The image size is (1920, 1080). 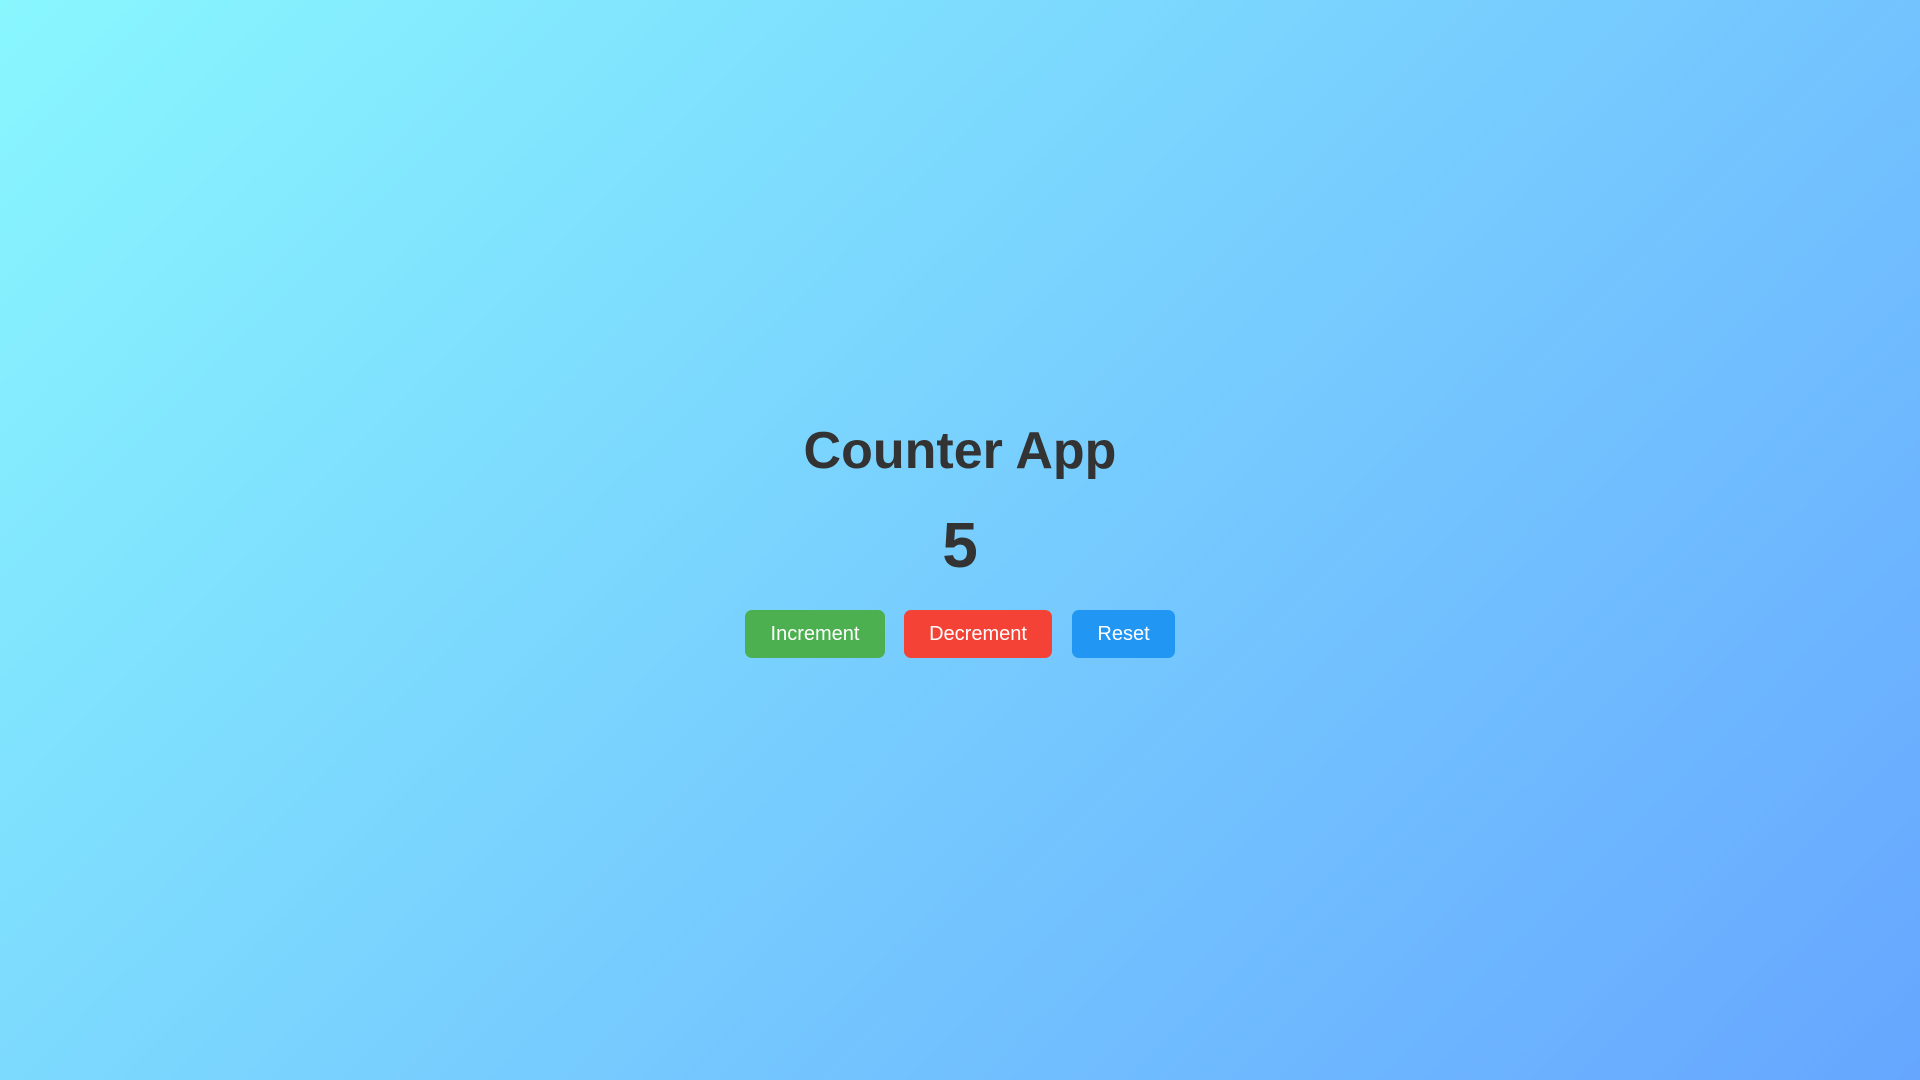 What do you see at coordinates (960, 451) in the screenshot?
I see `page-title: Counter App` at bounding box center [960, 451].